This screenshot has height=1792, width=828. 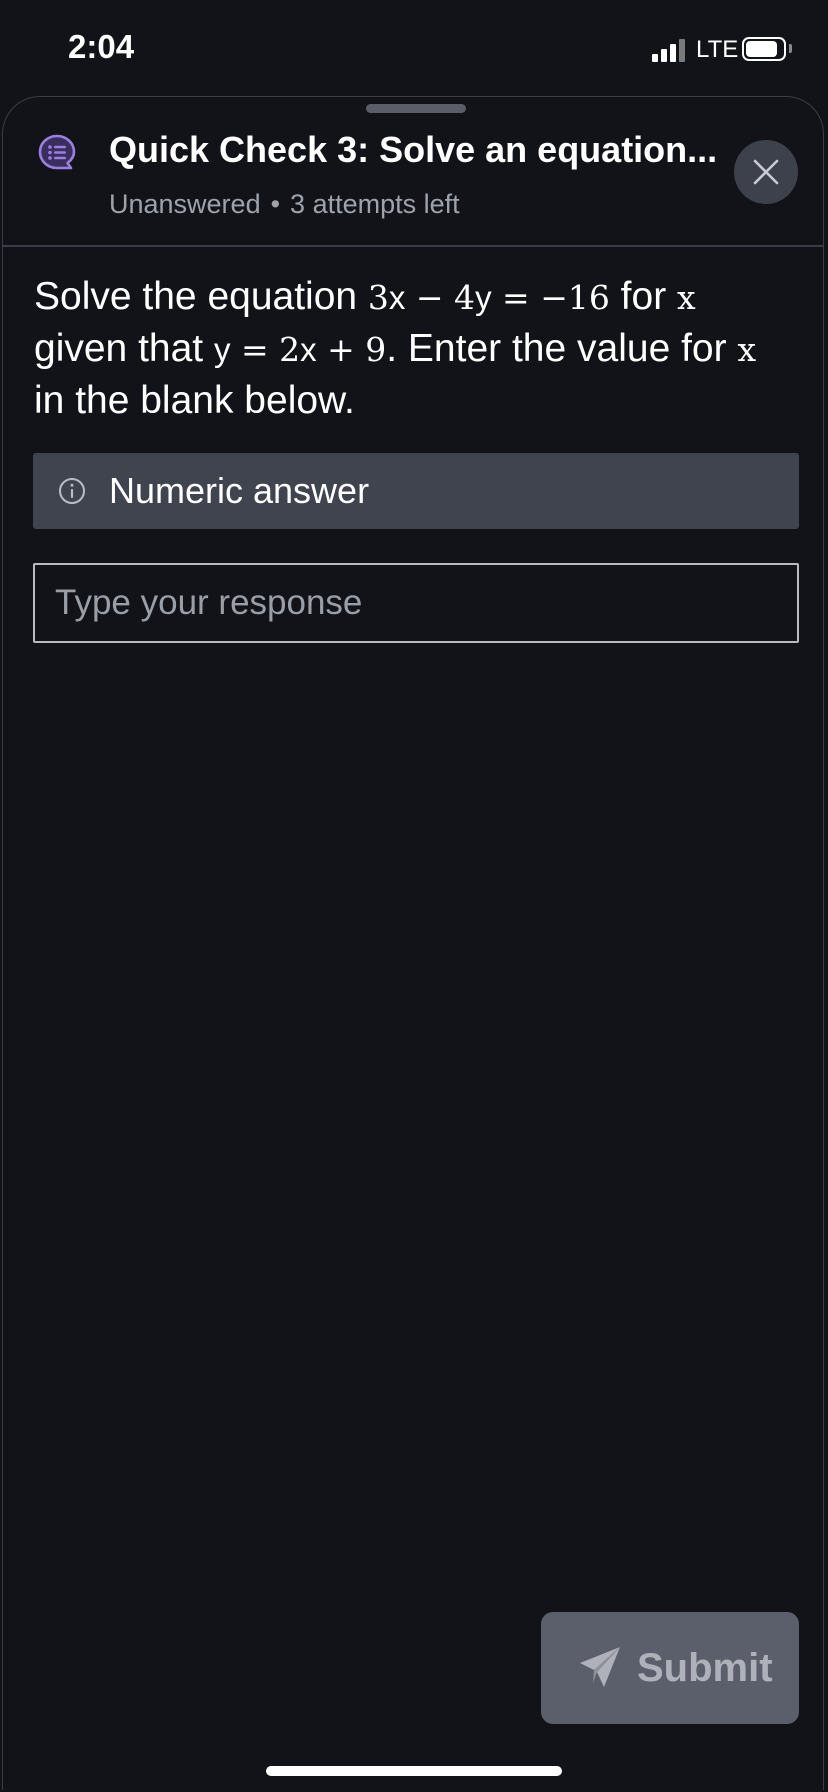 I want to click on equation-2-mid: = 2, so click(x=265, y=349).